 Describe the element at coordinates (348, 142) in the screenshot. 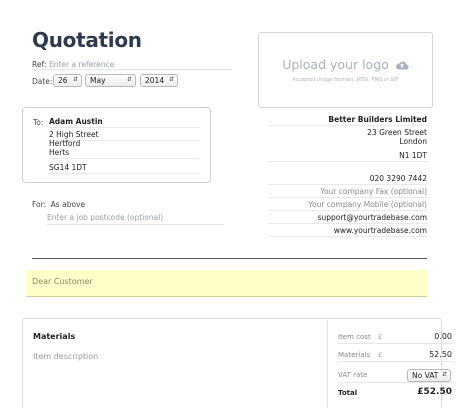

I see `company-address-line-2: London` at that location.